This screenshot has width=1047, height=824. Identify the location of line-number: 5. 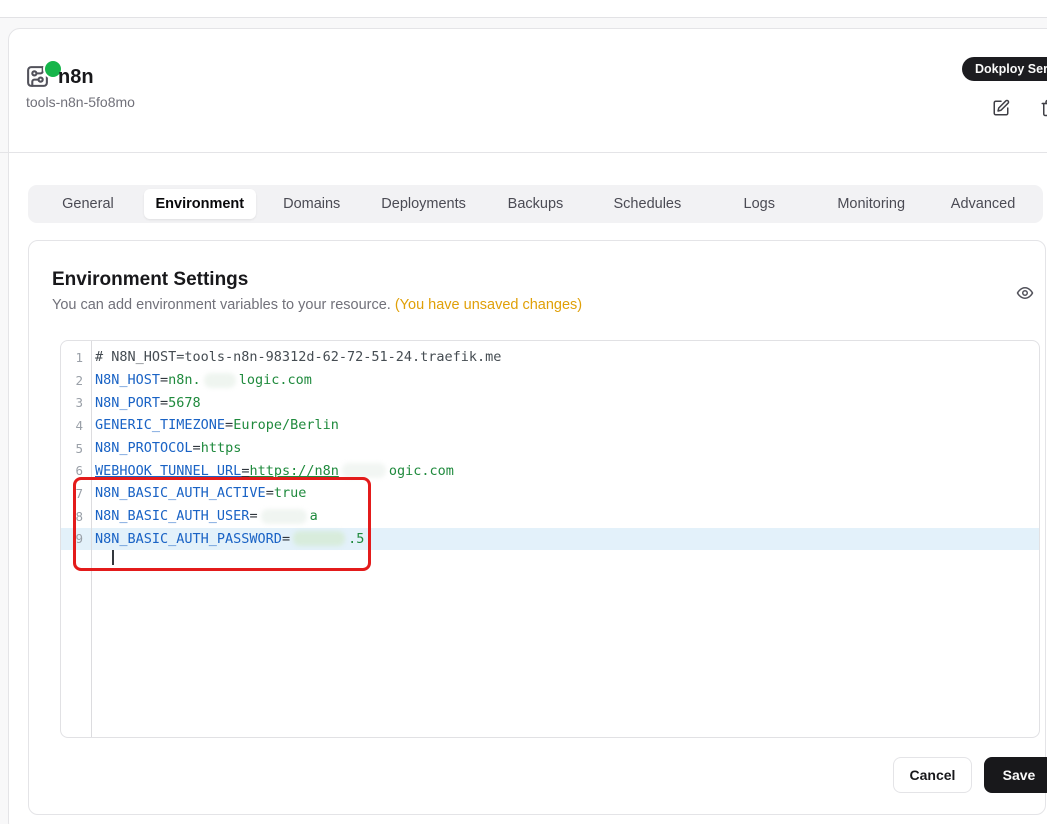
(79, 448).